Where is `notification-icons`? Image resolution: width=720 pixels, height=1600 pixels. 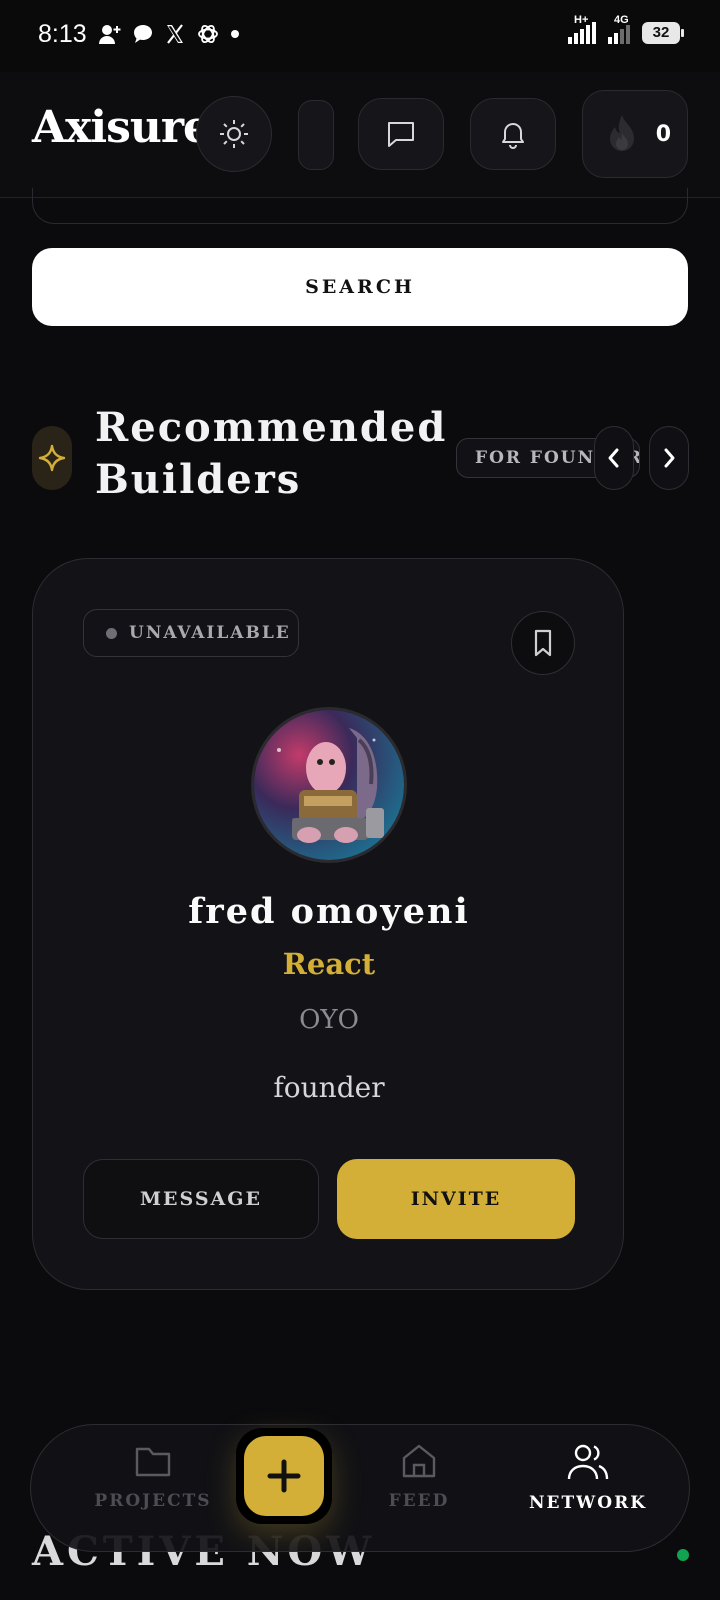
notification-icons is located at coordinates (169, 37).